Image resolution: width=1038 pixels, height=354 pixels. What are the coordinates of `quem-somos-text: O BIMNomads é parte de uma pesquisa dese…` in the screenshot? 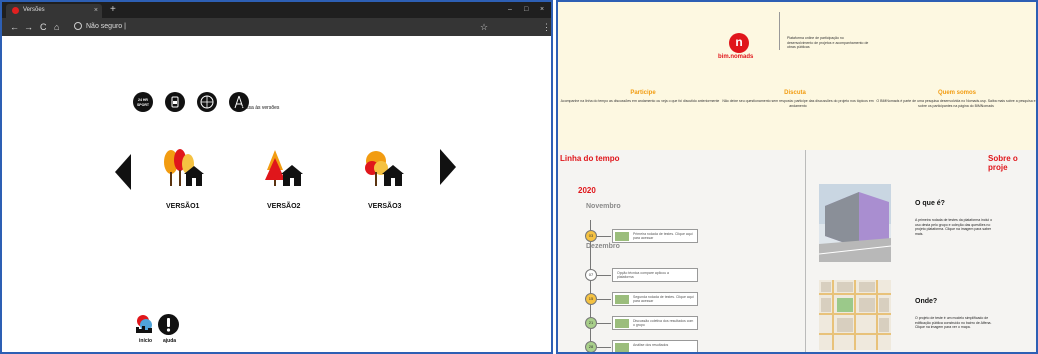 It's located at (956, 103).